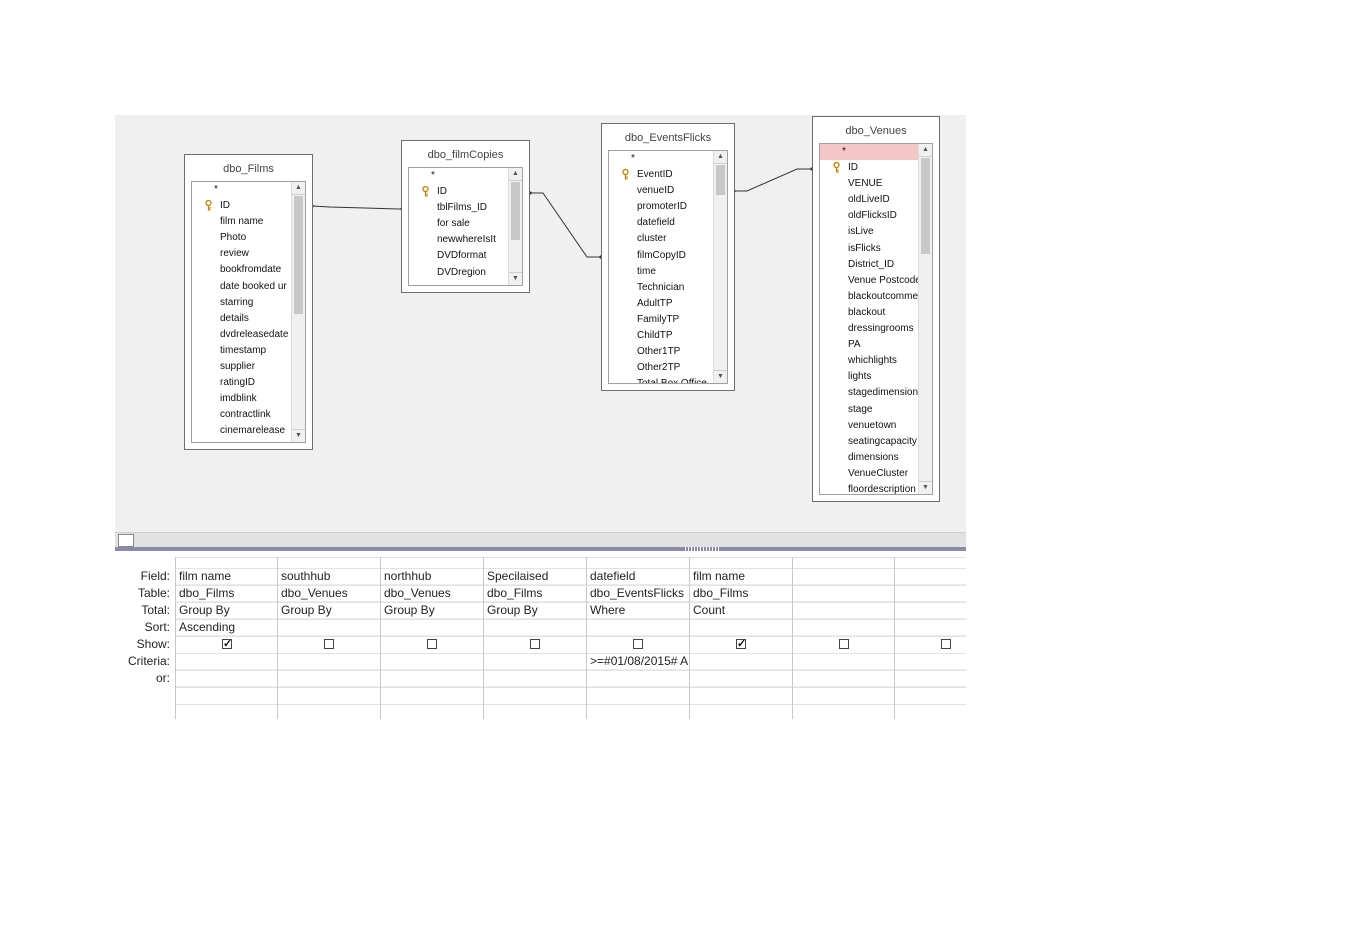  What do you see at coordinates (844, 576) in the screenshot?
I see `grid-cell-field` at bounding box center [844, 576].